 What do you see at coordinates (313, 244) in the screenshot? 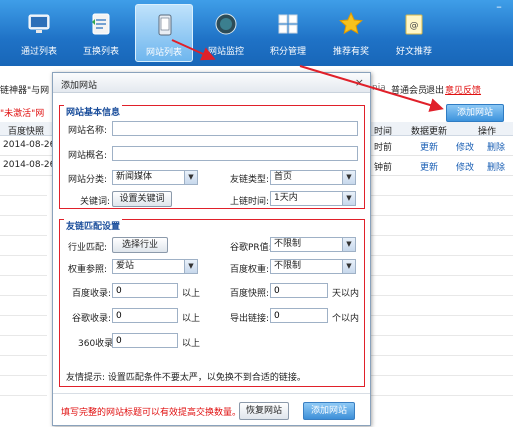
I see `google-pr-select: 不限制 ▼` at bounding box center [313, 244].